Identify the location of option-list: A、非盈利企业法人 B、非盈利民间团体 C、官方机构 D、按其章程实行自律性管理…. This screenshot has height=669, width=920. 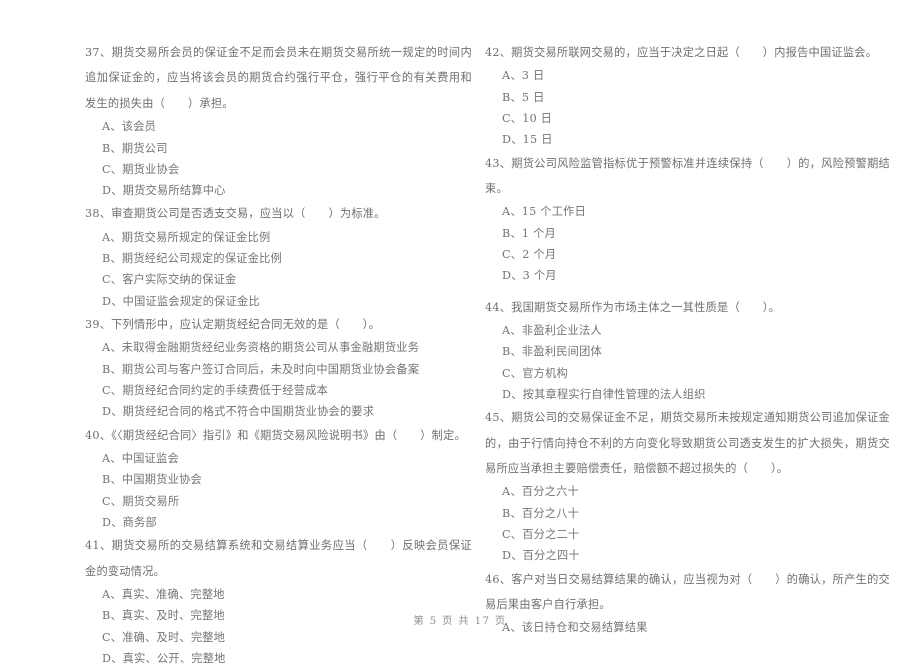
(687, 362).